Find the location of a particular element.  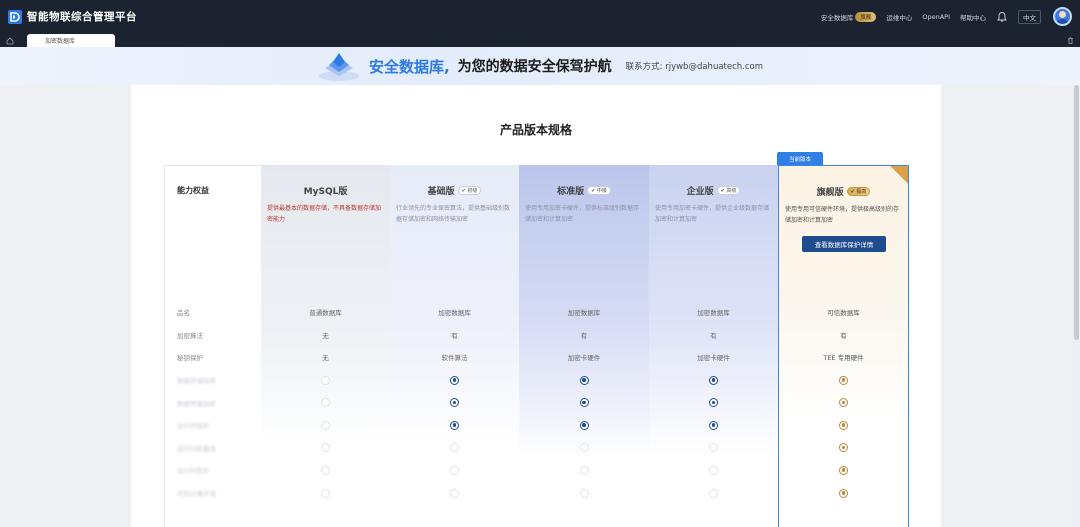

row-label: 数据存储加密 is located at coordinates (196, 381).